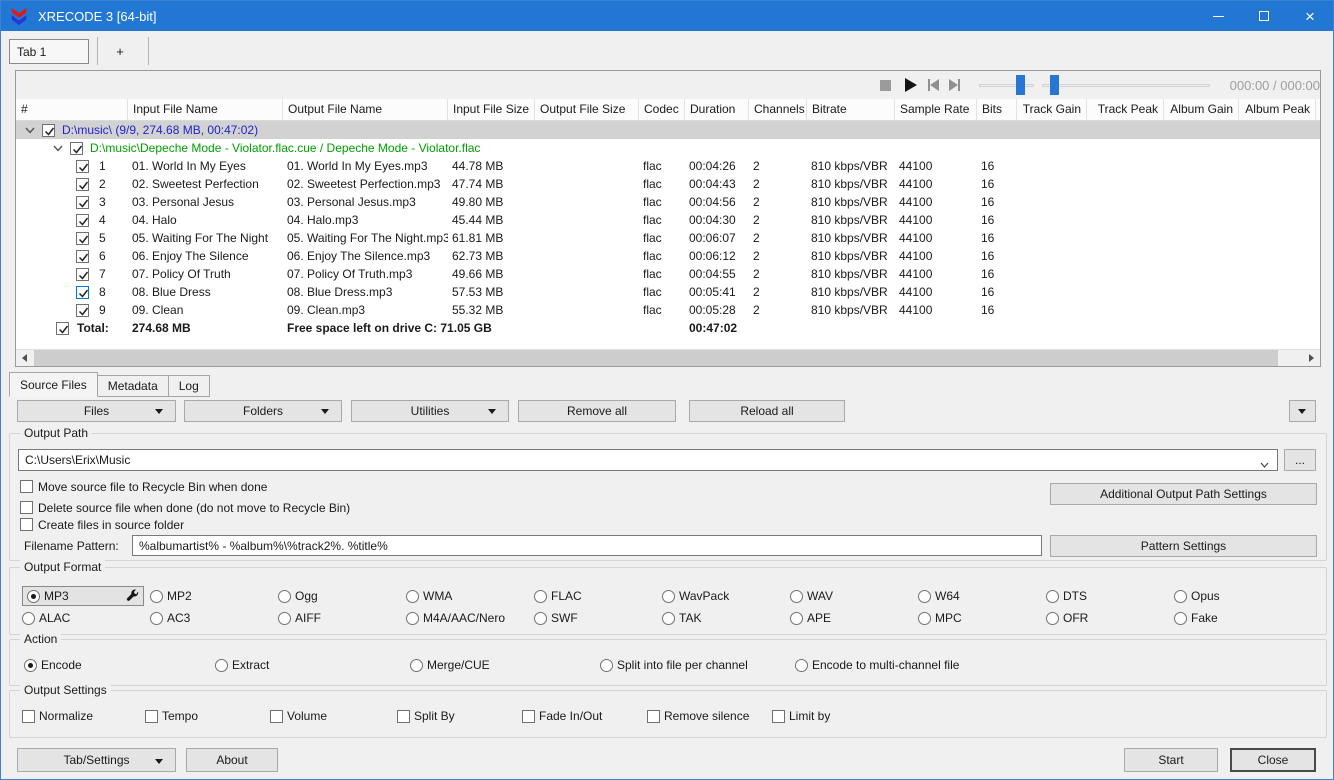  What do you see at coordinates (997, 109) in the screenshot?
I see `column-header-bits: Bits` at bounding box center [997, 109].